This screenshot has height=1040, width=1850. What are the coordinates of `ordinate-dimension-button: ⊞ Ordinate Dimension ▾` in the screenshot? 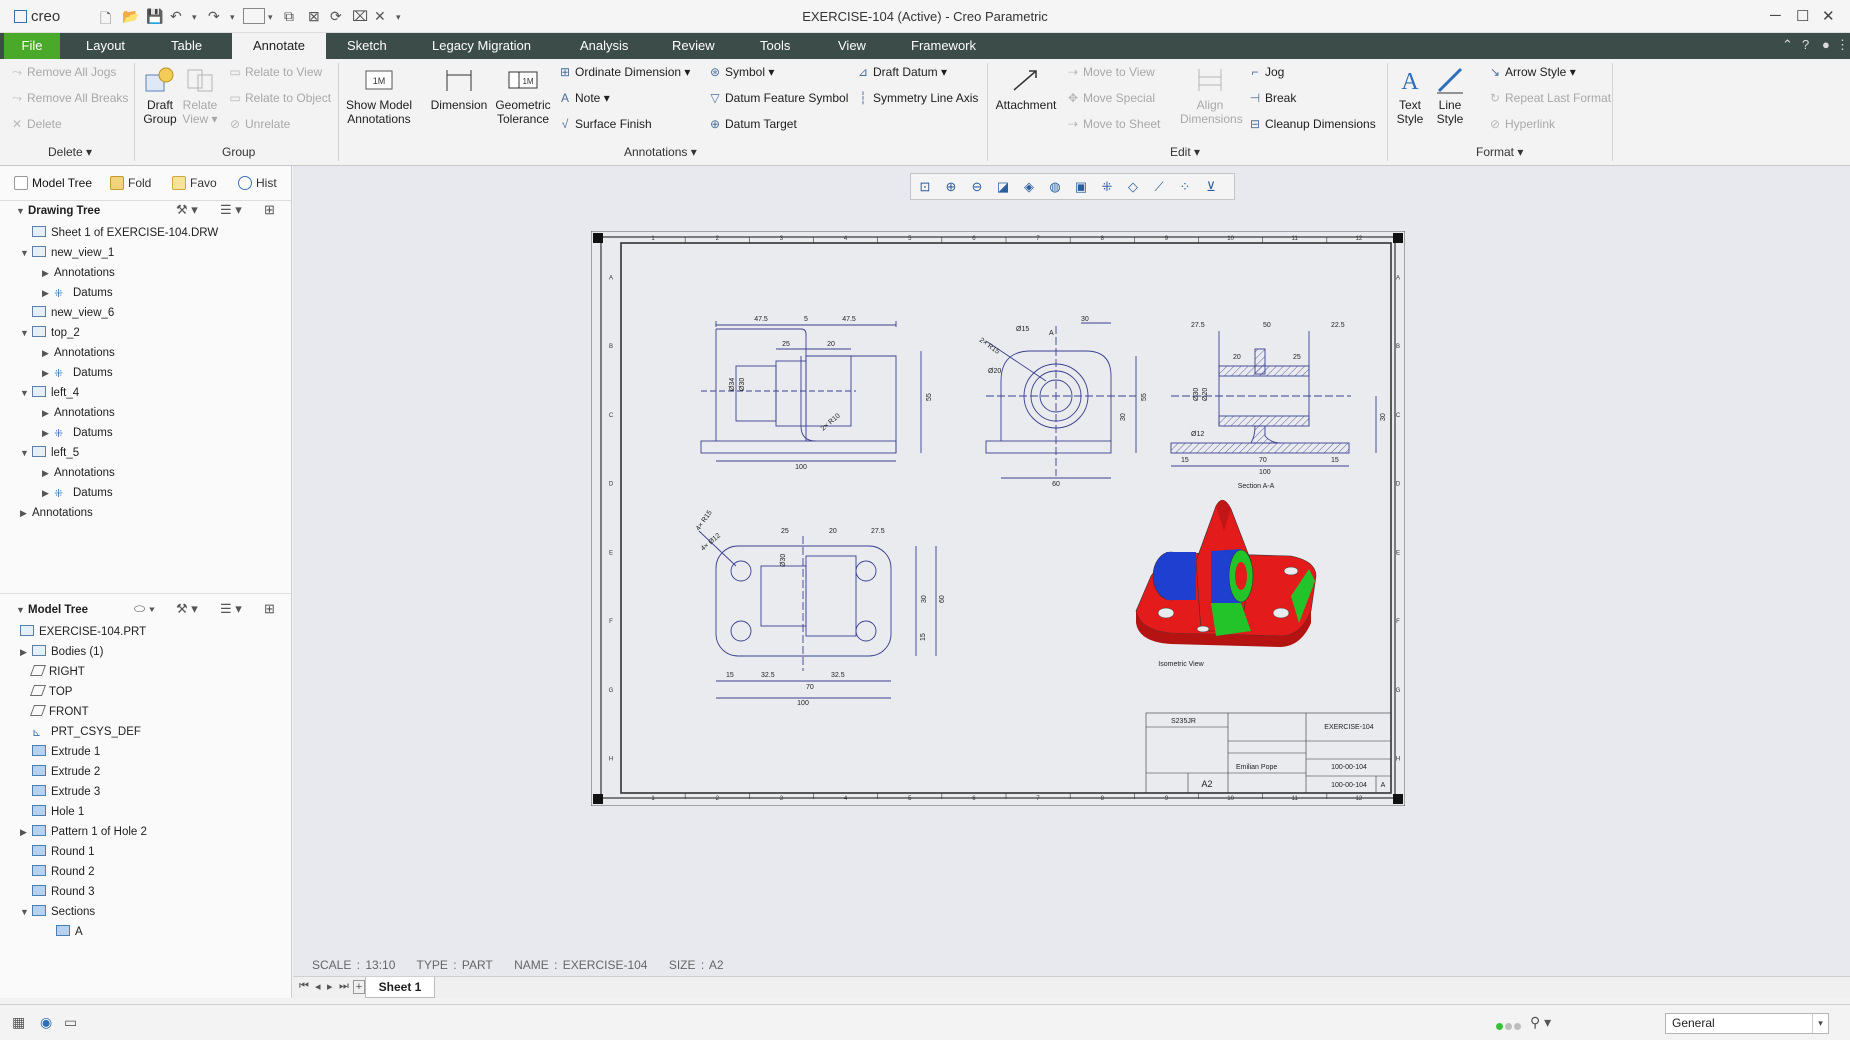 It's located at (624, 72).